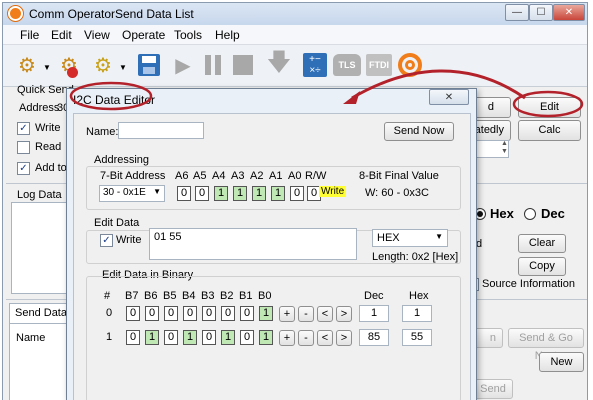  What do you see at coordinates (351, 97) in the screenshot?
I see `annotation-arrowhead-icon` at bounding box center [351, 97].